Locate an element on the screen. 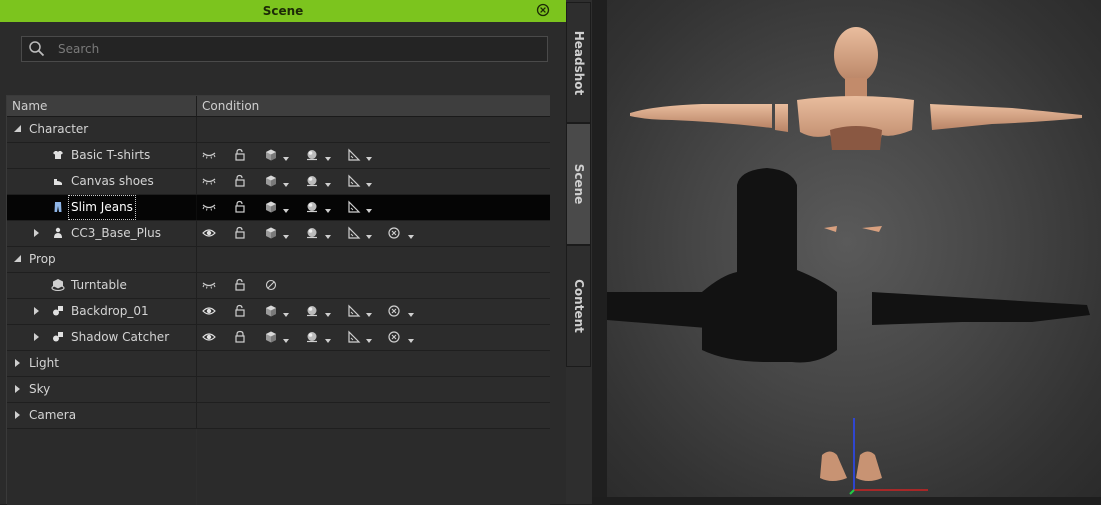  search-input is located at coordinates (293, 49).